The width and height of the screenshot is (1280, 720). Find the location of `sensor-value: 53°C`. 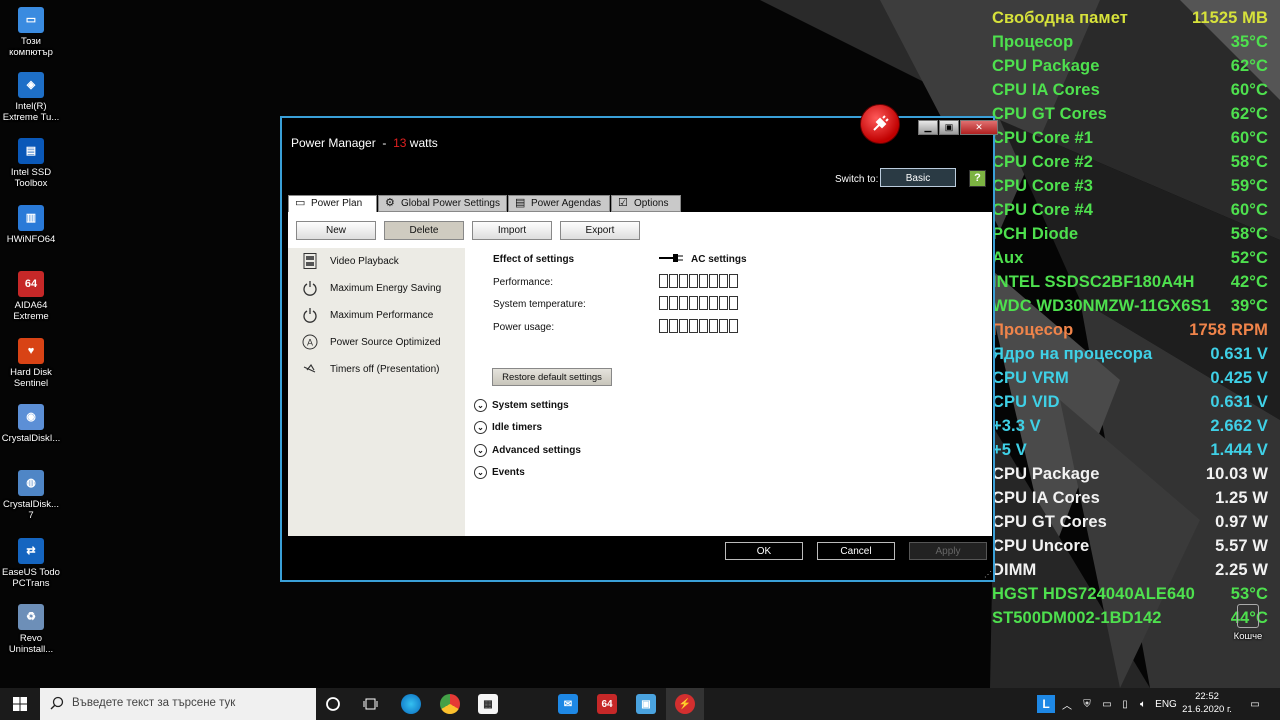

sensor-value: 53°C is located at coordinates (1249, 594).